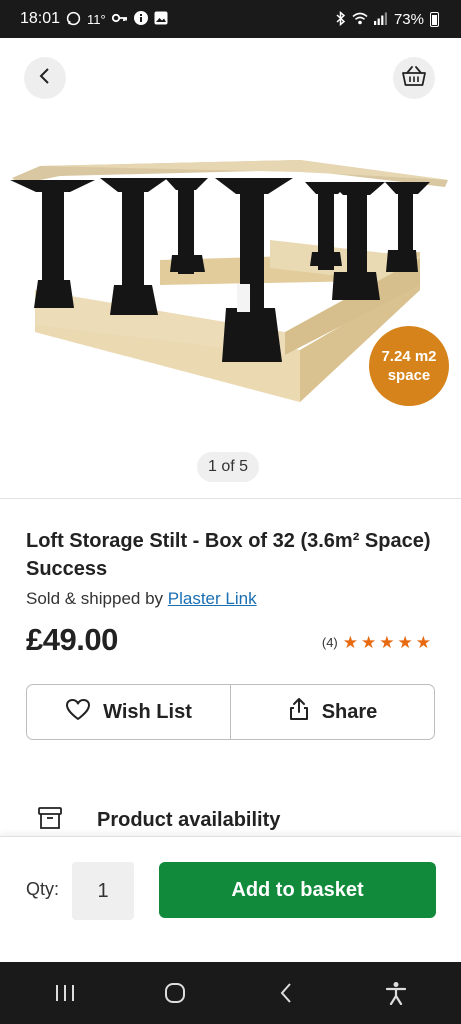  I want to click on back-button, so click(45, 78).